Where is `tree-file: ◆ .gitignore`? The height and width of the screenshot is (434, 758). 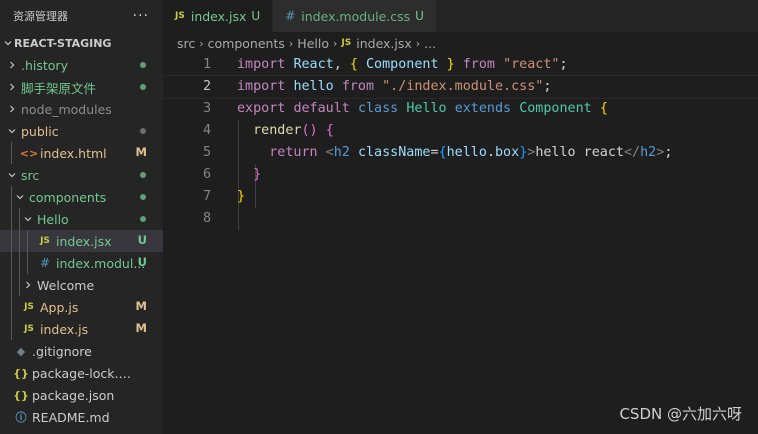
tree-file: ◆ .gitignore is located at coordinates (81, 351).